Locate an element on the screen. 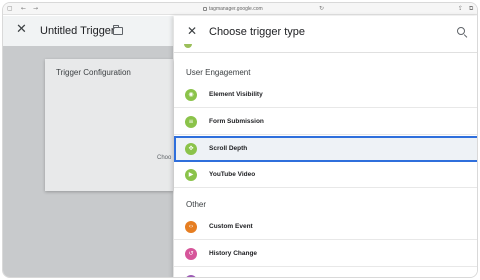  close-editor-icon: ✕ is located at coordinates (21, 30).